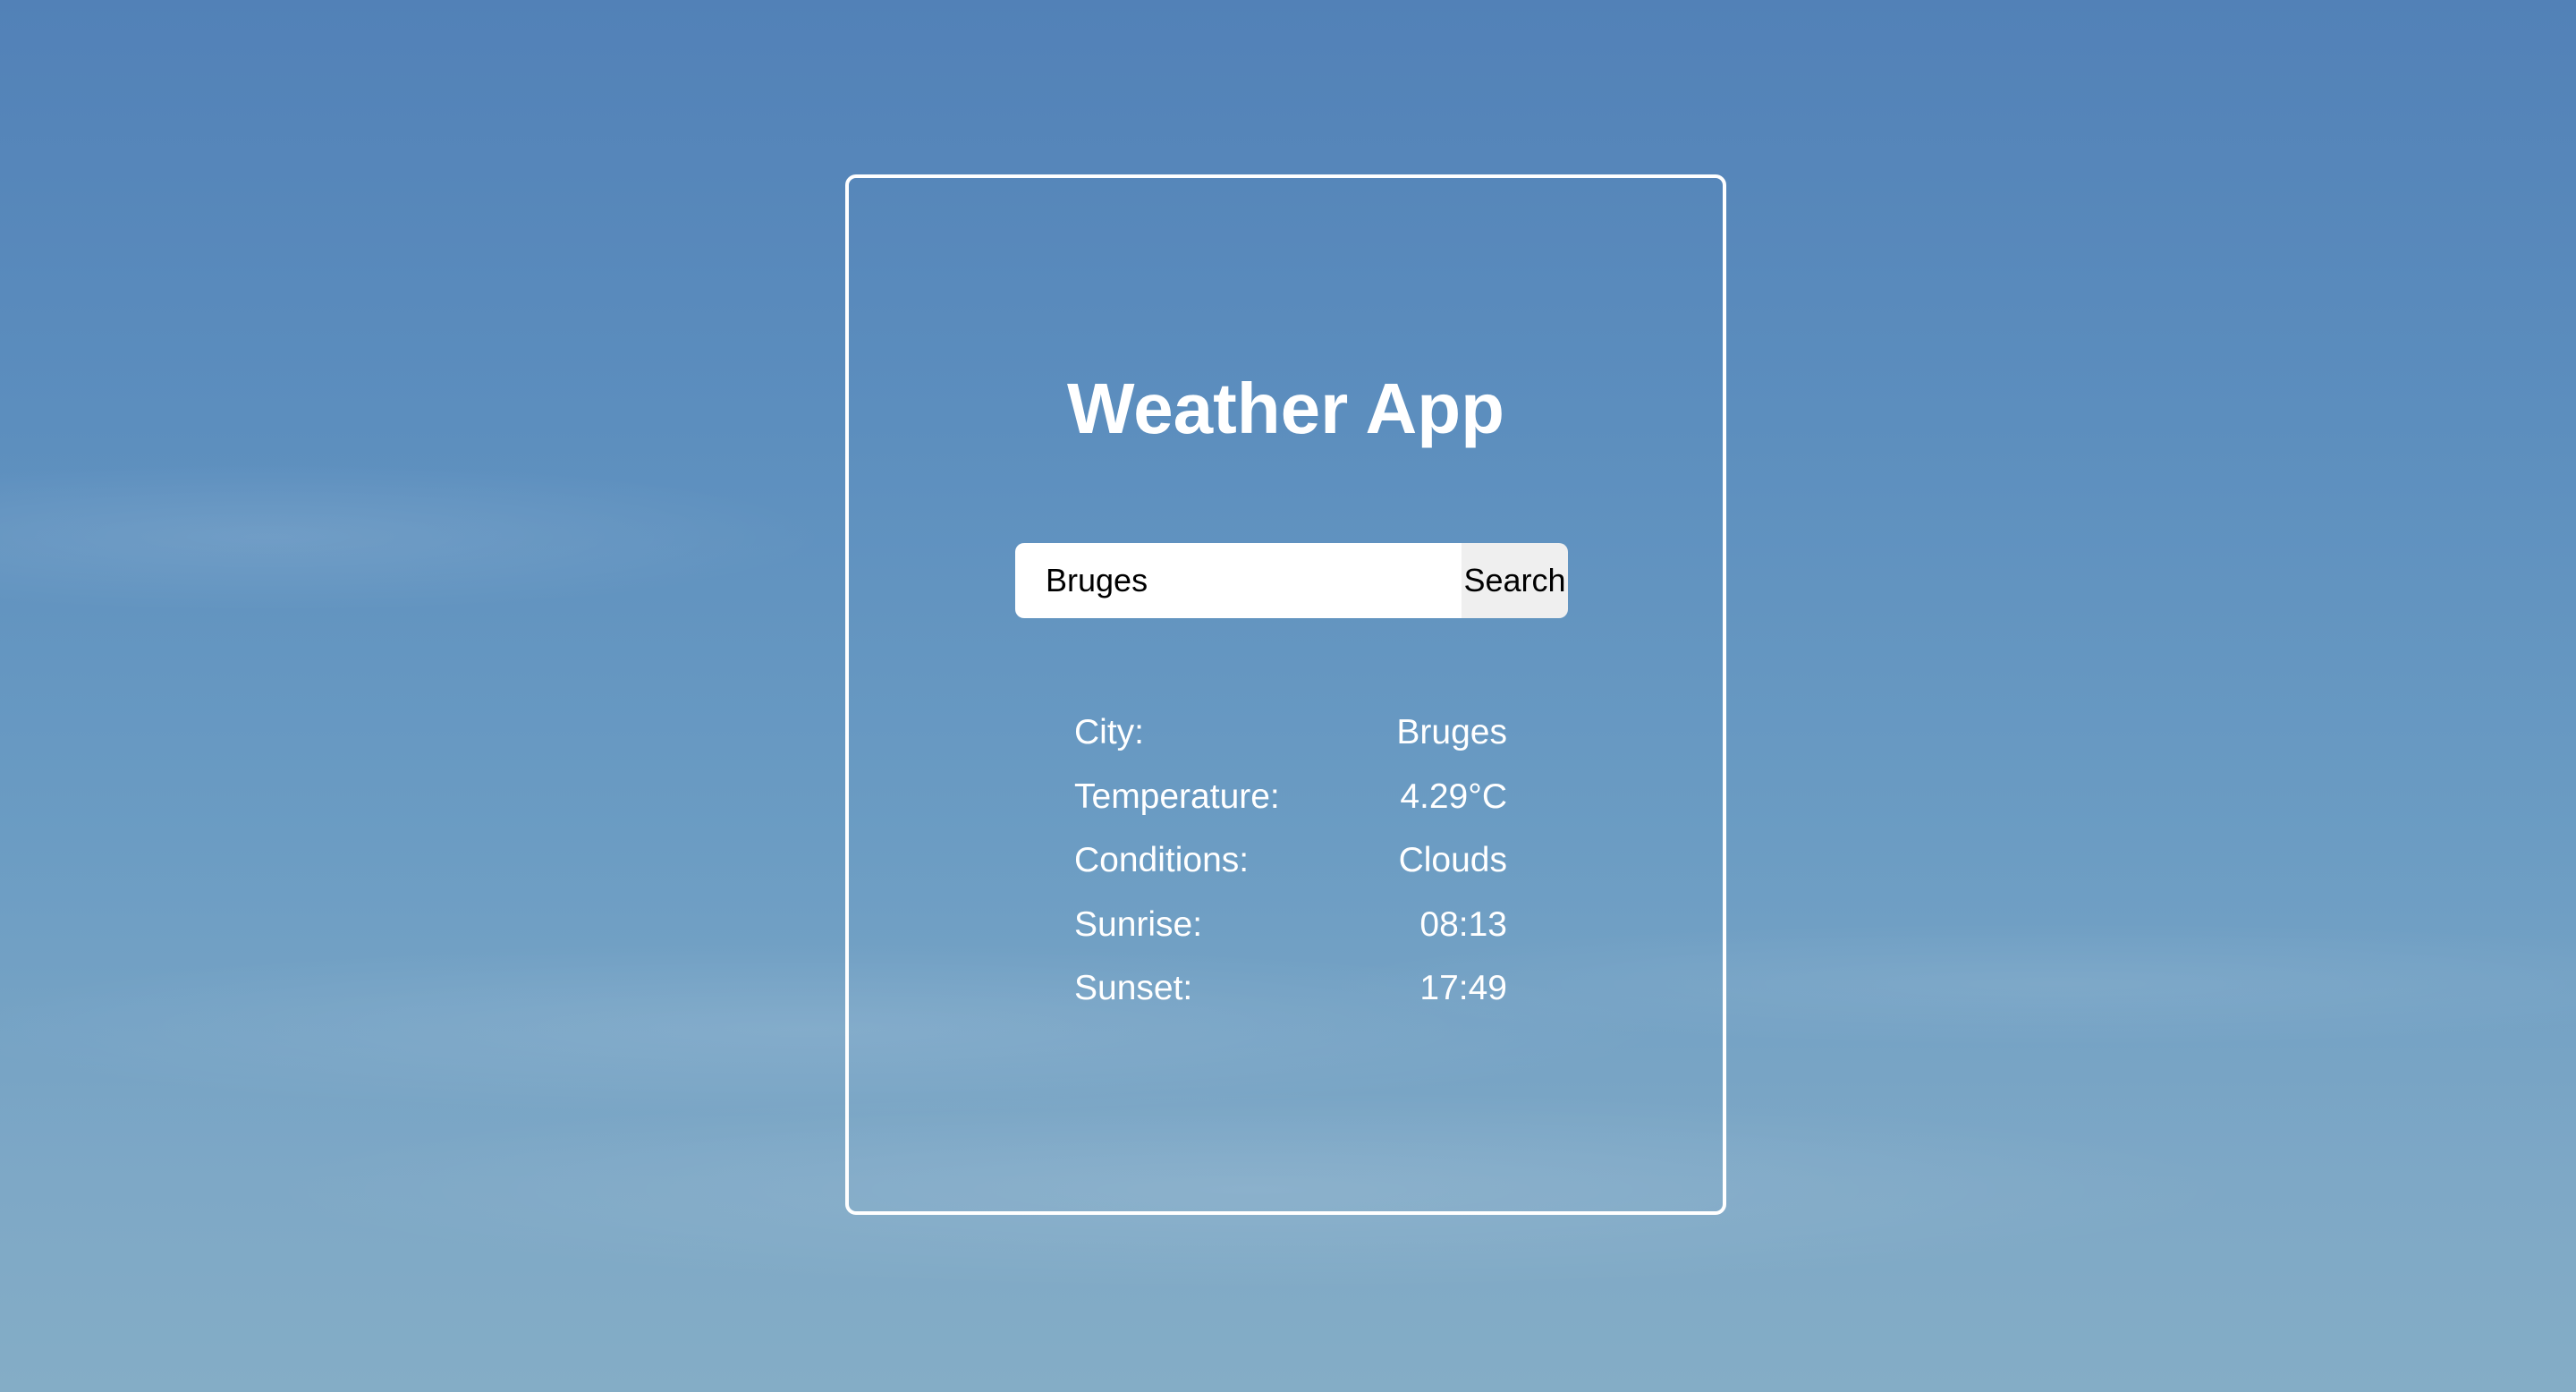 The width and height of the screenshot is (2576, 1392). I want to click on conditions-row: Conditions: Clouds, so click(1290, 872).